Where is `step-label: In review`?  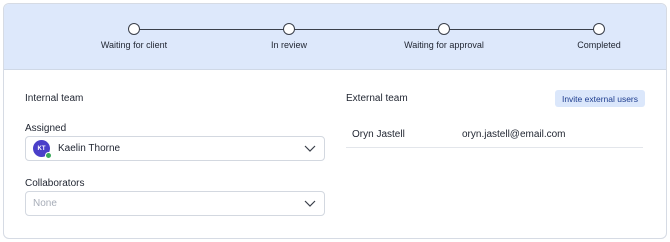
step-label: In review is located at coordinates (288, 45).